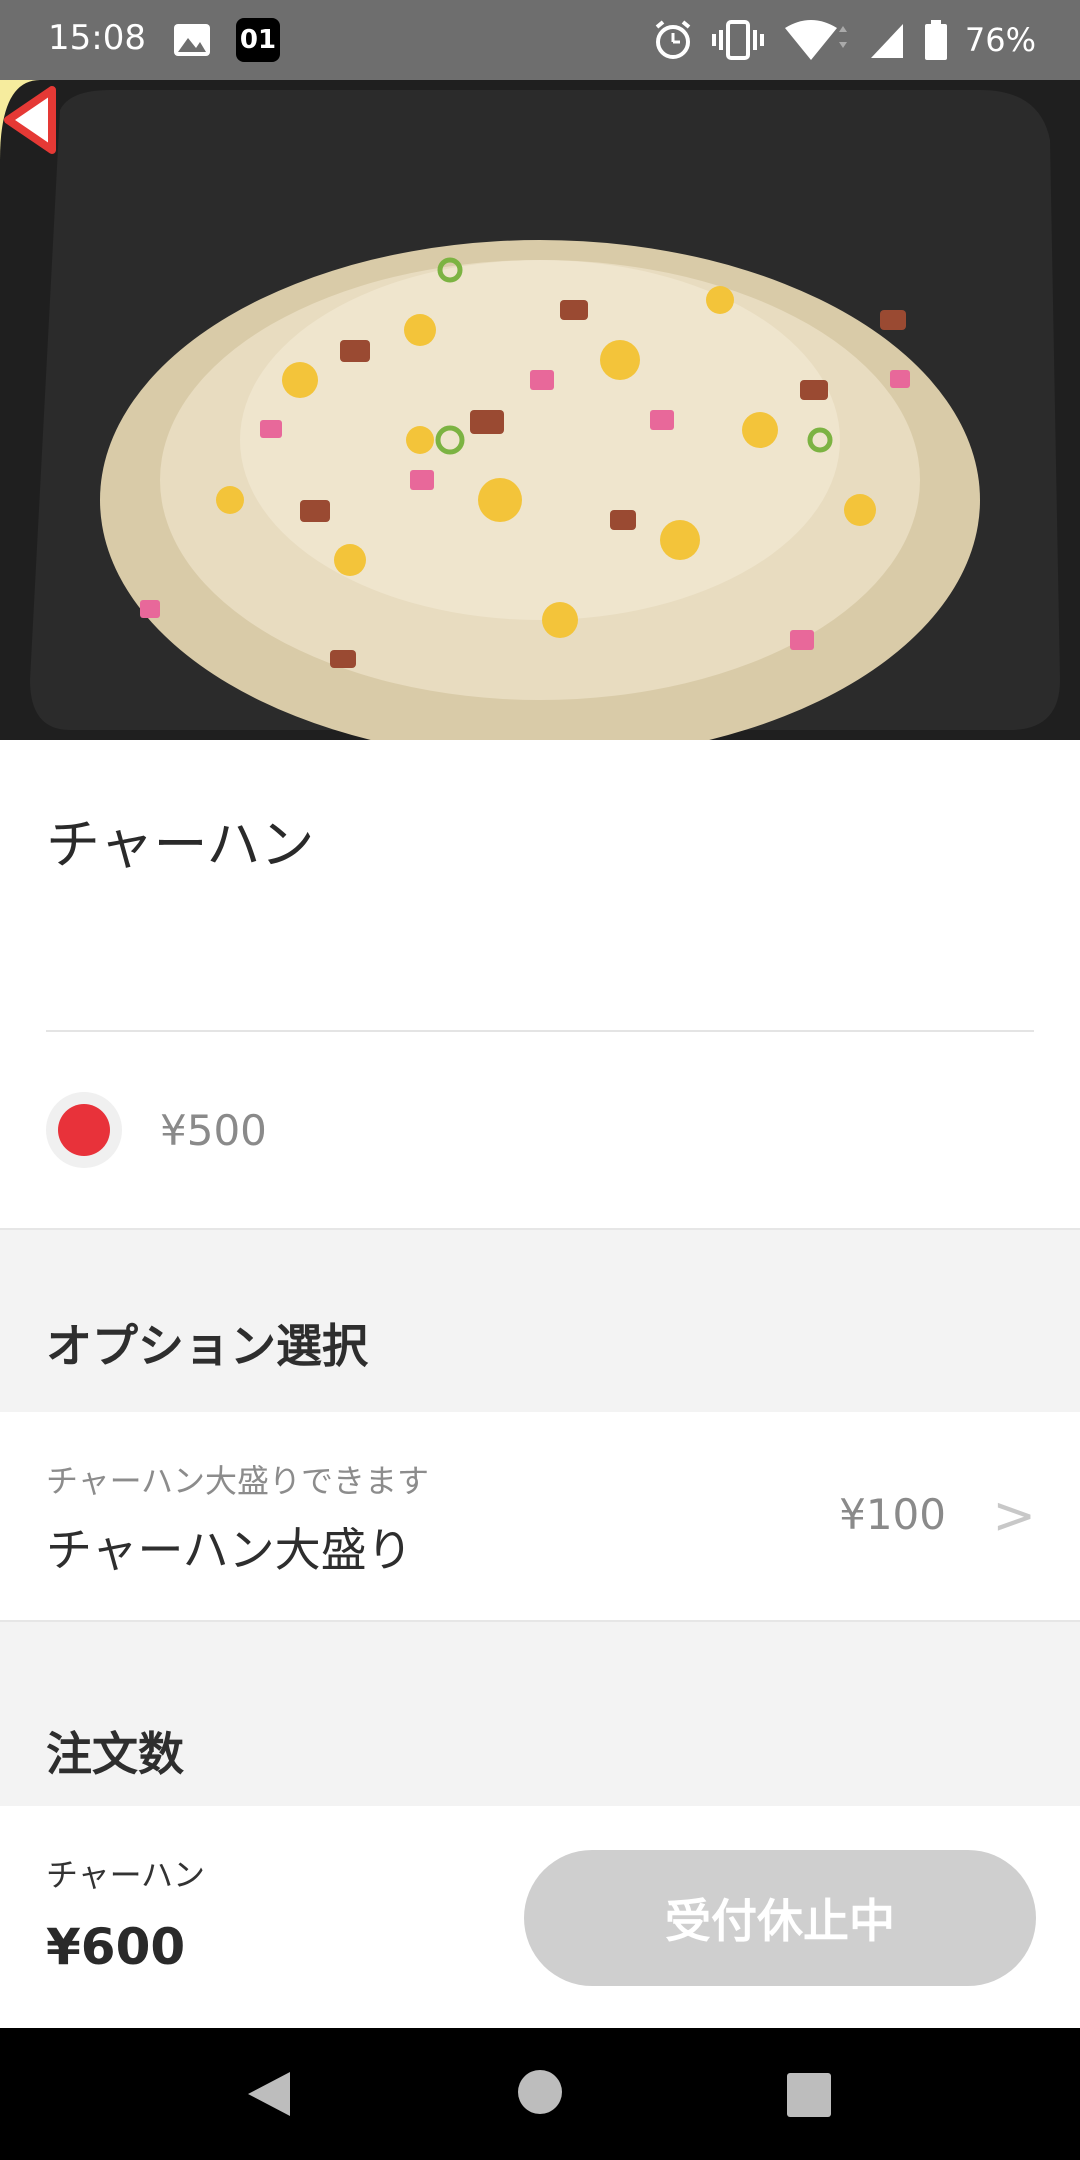 The image size is (1080, 2160). Describe the element at coordinates (540, 1714) in the screenshot. I see `quantity-section-header: 注文数` at that location.